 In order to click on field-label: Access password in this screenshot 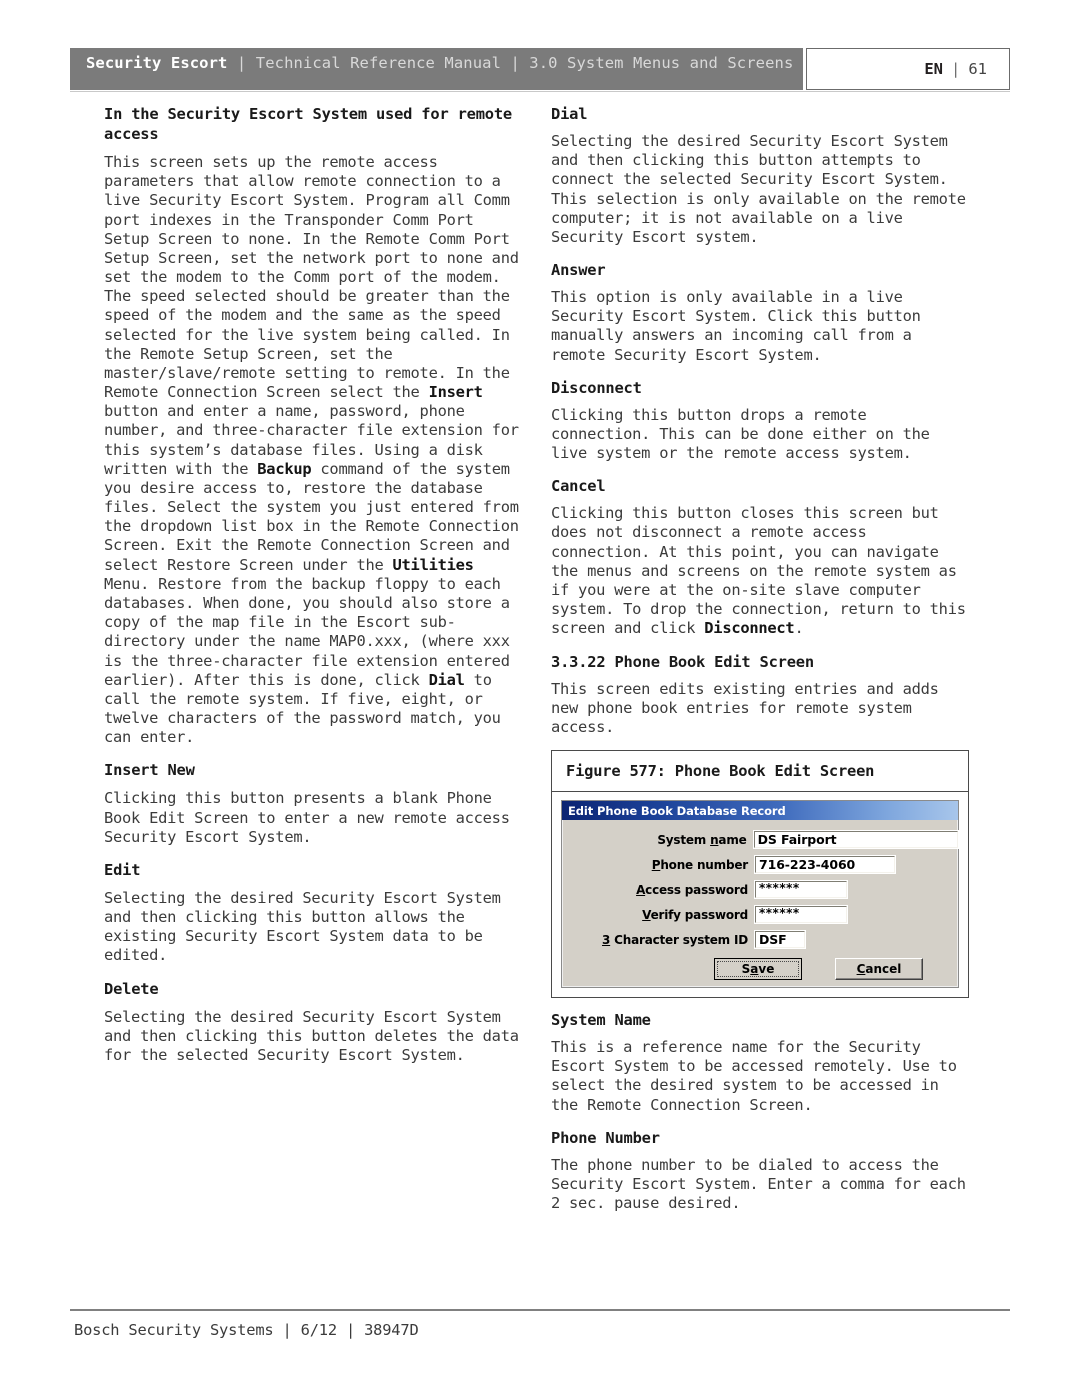, I will do `click(658, 890)`.